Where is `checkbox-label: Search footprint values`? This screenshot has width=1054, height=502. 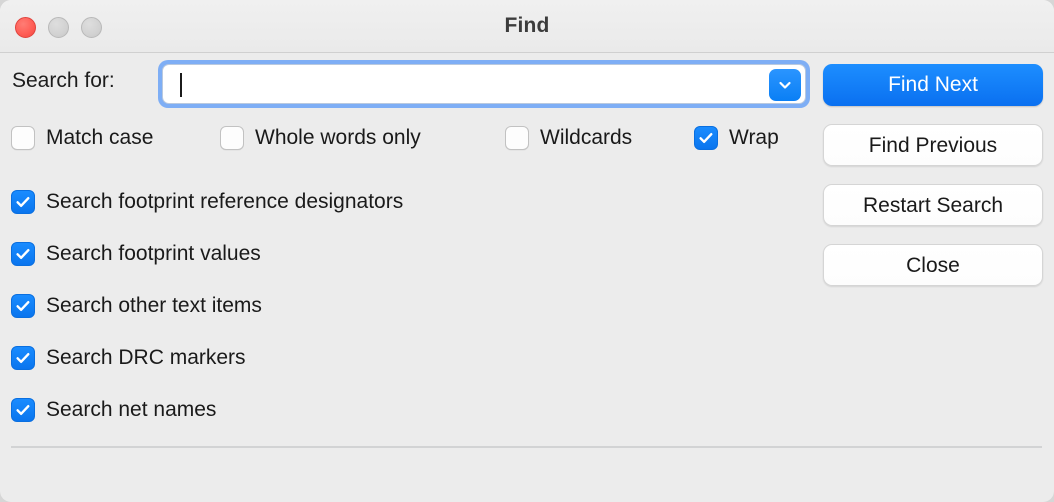 checkbox-label: Search footprint values is located at coordinates (153, 253).